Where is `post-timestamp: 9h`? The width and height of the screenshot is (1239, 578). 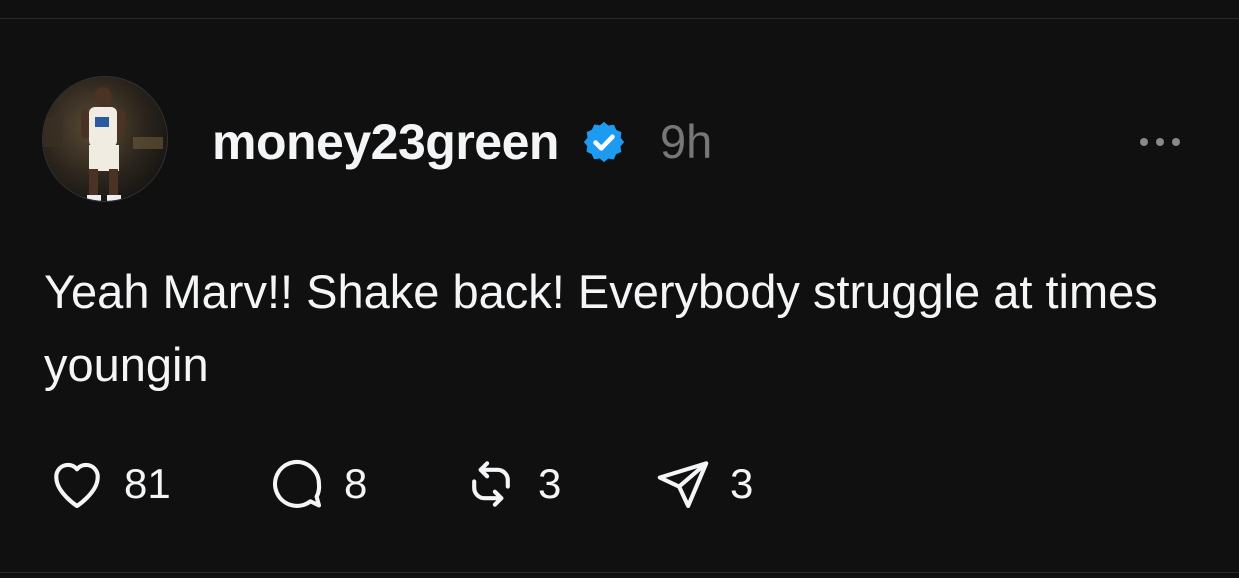 post-timestamp: 9h is located at coordinates (686, 141).